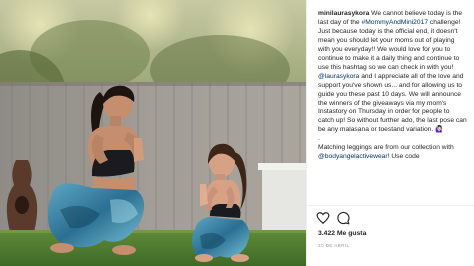 This screenshot has height=266, width=474. I want to click on comment-icon-glyph, so click(343, 218).